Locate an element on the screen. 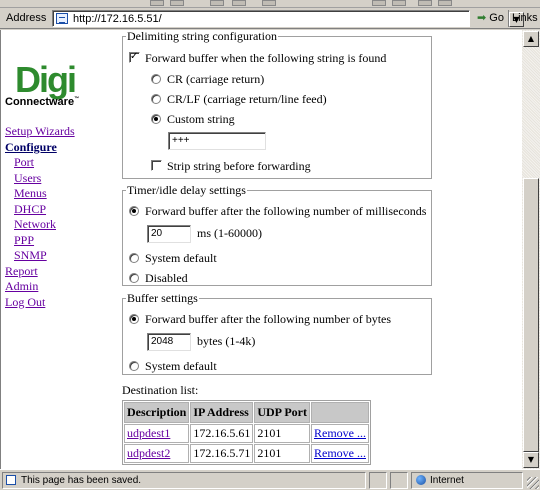  strip-string-row: Strip string before forwarding is located at coordinates (231, 166).